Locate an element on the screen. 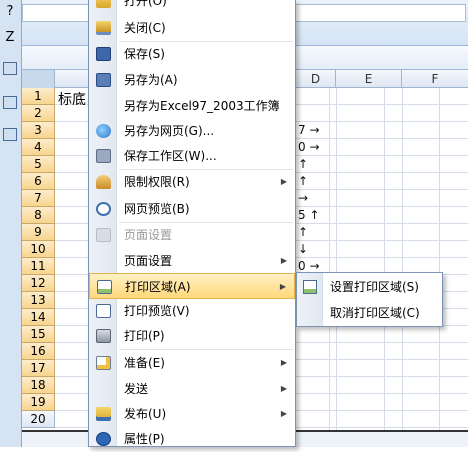 This screenshot has width=468, height=452. row-header-14: 14 is located at coordinates (38, 317).